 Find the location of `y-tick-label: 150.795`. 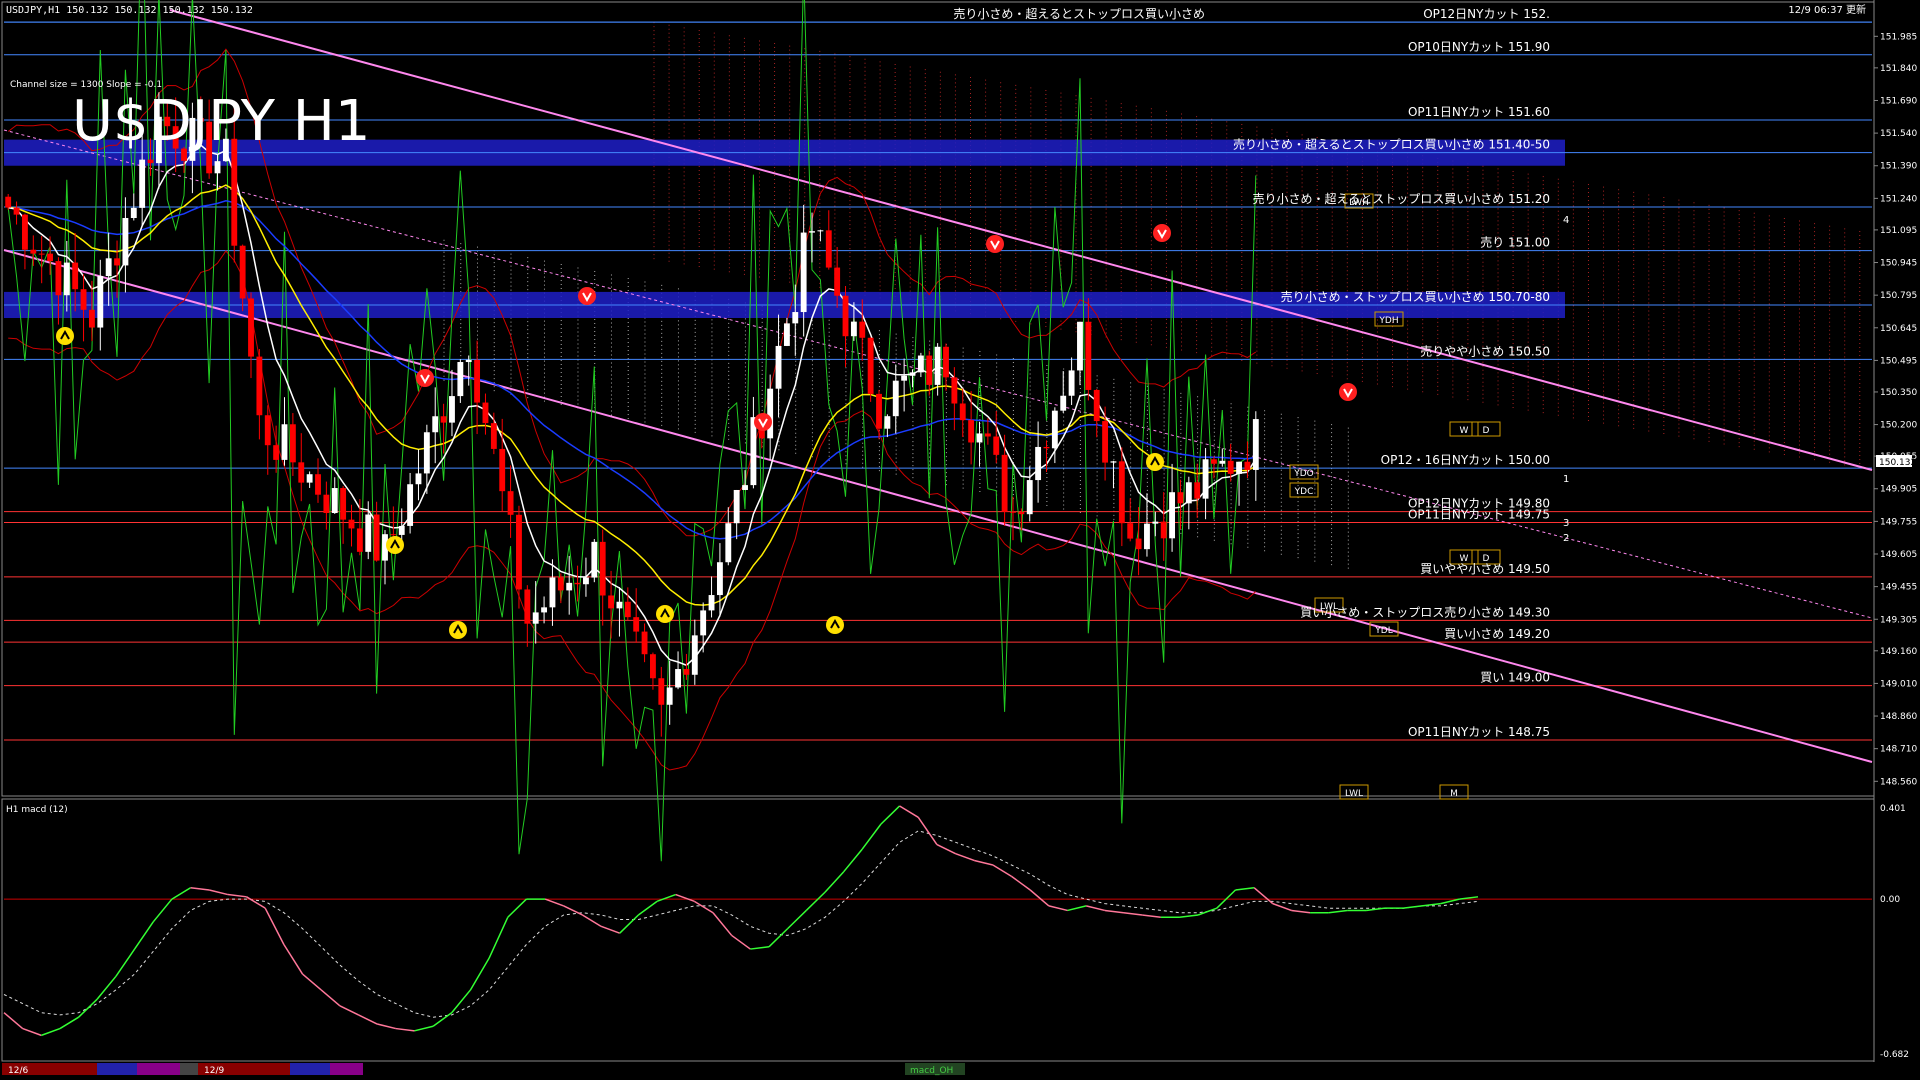

y-tick-label: 150.795 is located at coordinates (1898, 296).